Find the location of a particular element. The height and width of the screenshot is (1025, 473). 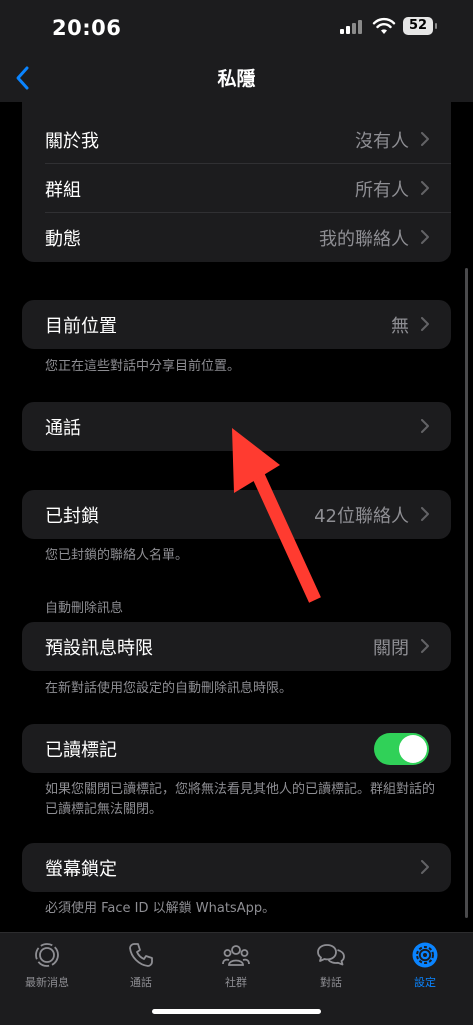

battery-icon: 52 is located at coordinates (420, 26).